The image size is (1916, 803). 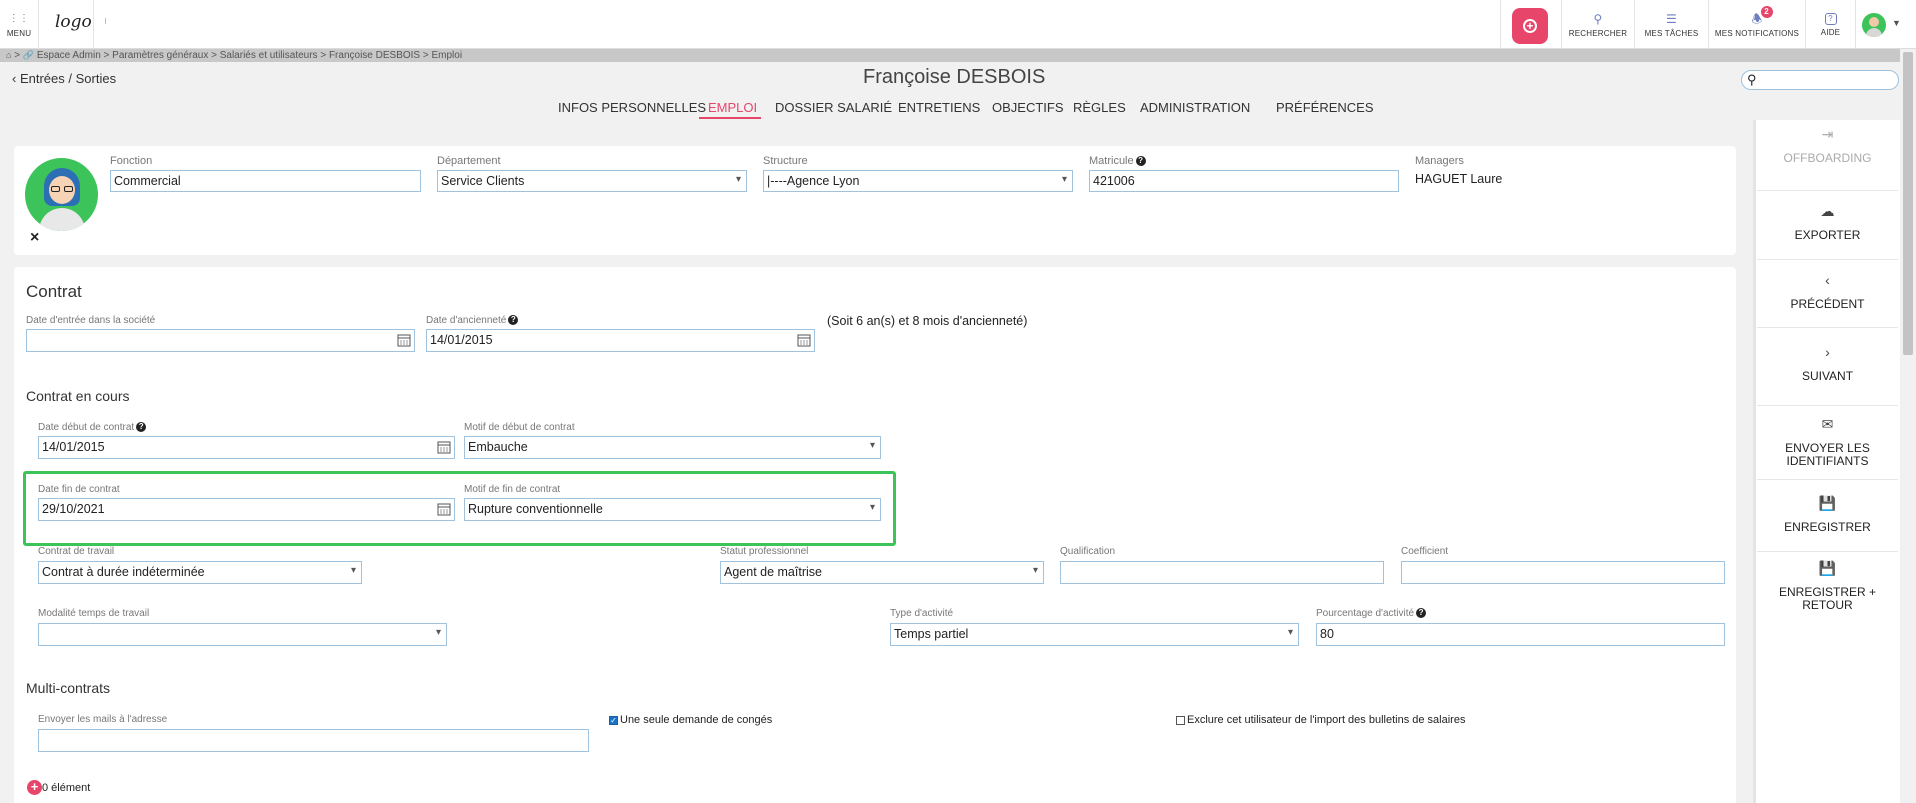 I want to click on date-entree-label: Date d'entrée dans la société, so click(x=91, y=320).